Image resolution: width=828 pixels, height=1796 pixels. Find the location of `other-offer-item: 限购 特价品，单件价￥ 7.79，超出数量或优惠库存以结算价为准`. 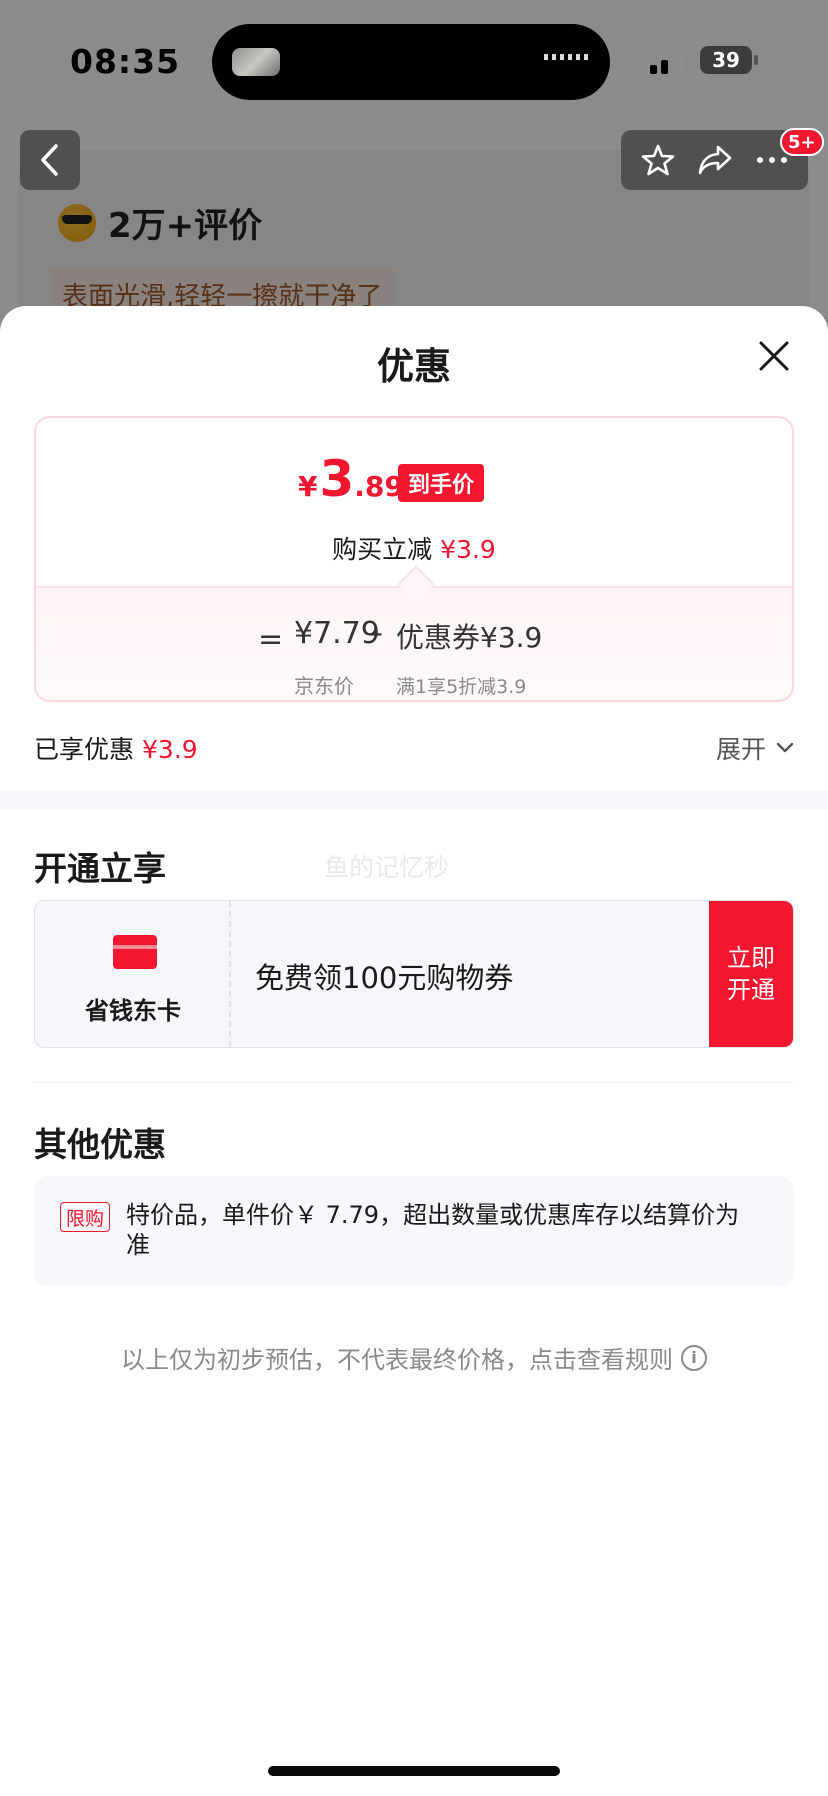

other-offer-item: 限购 特价品，单件价￥ 7.79，超出数量或优惠库存以结算价为准 is located at coordinates (414, 1231).